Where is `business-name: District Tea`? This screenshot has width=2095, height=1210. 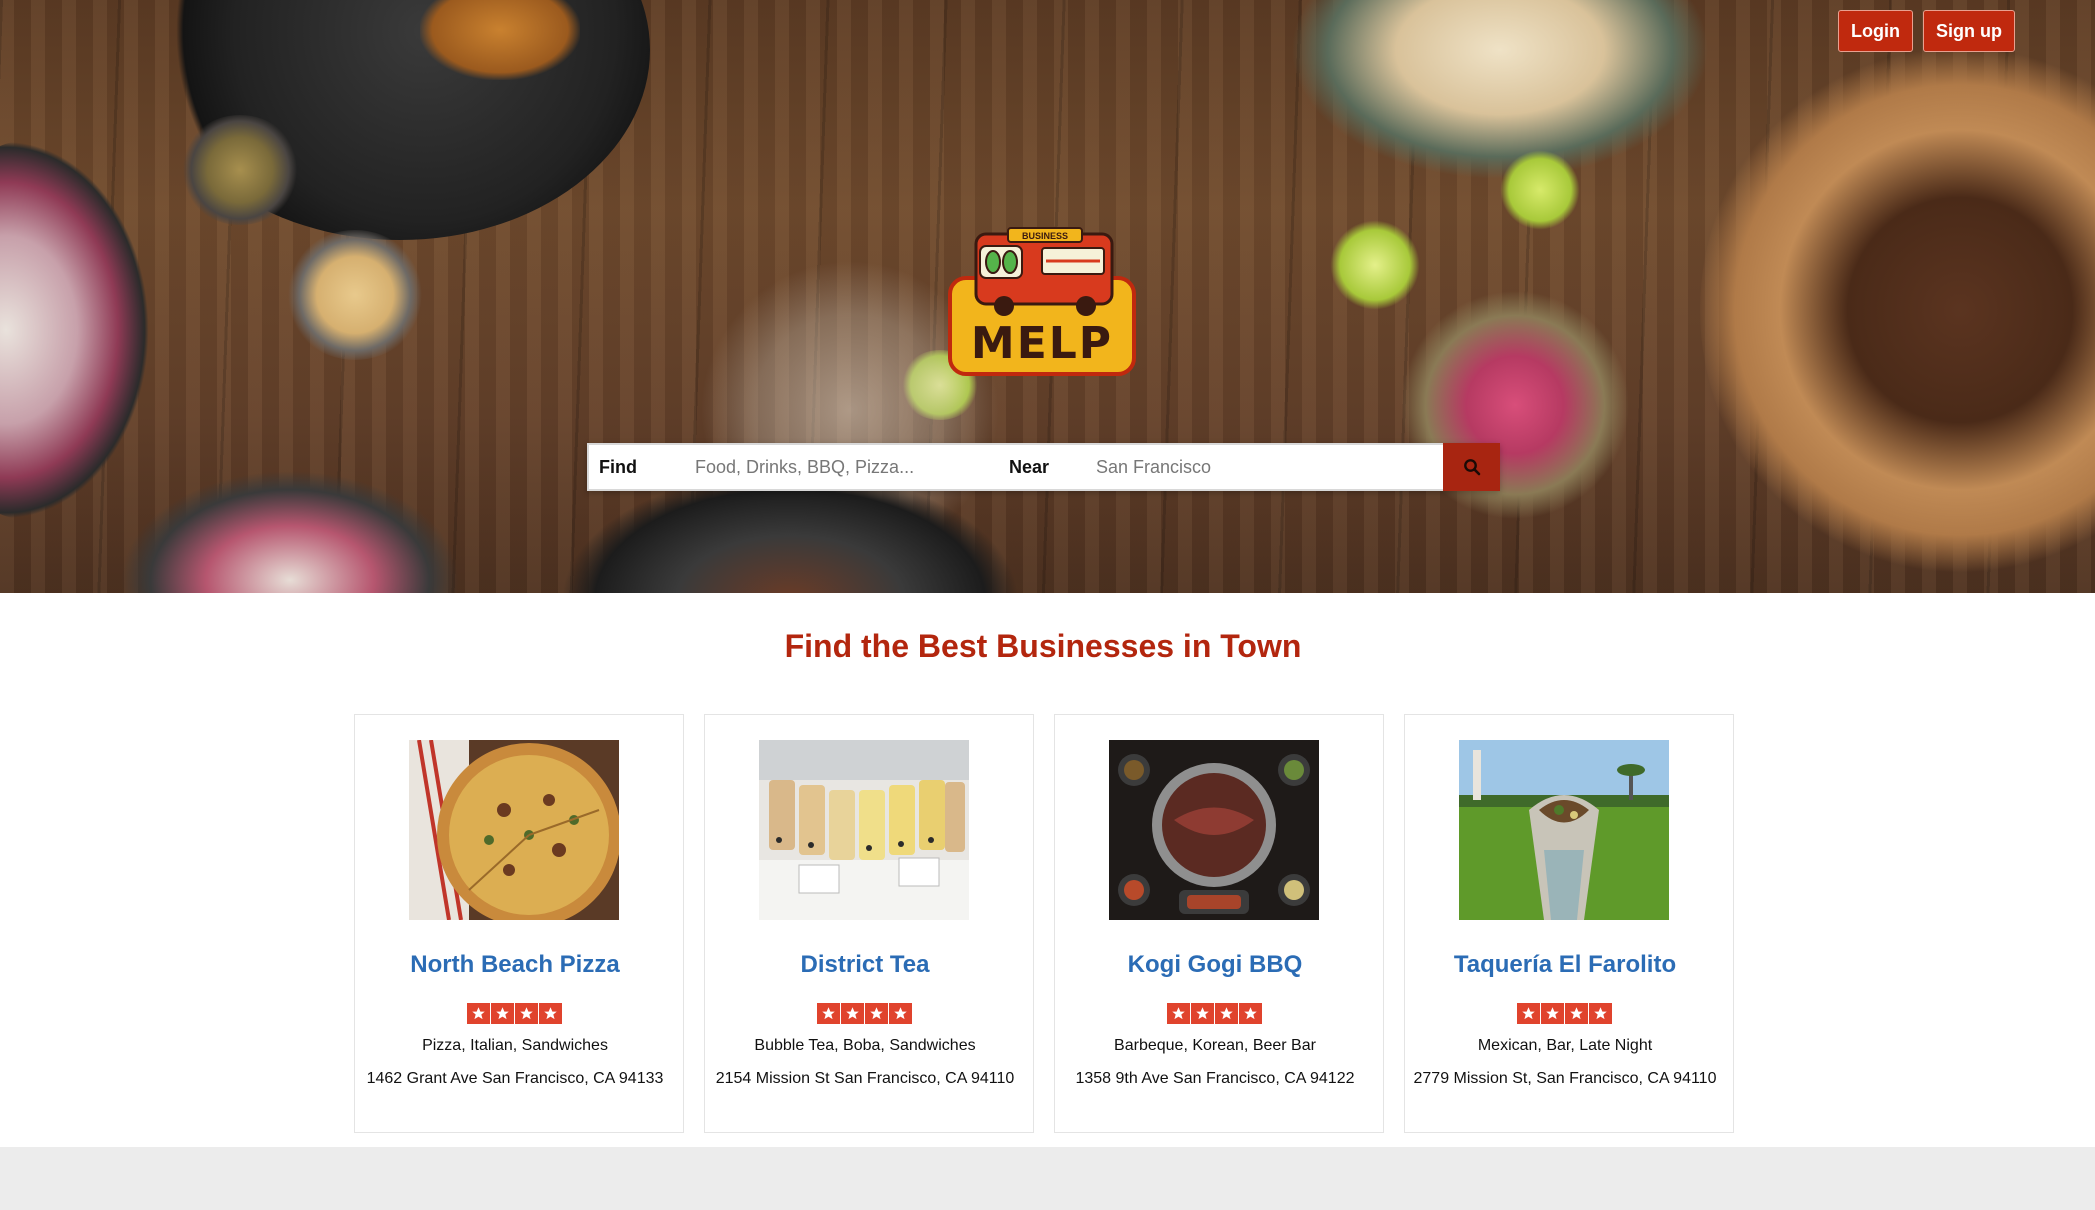
business-name: District Tea is located at coordinates (865, 965).